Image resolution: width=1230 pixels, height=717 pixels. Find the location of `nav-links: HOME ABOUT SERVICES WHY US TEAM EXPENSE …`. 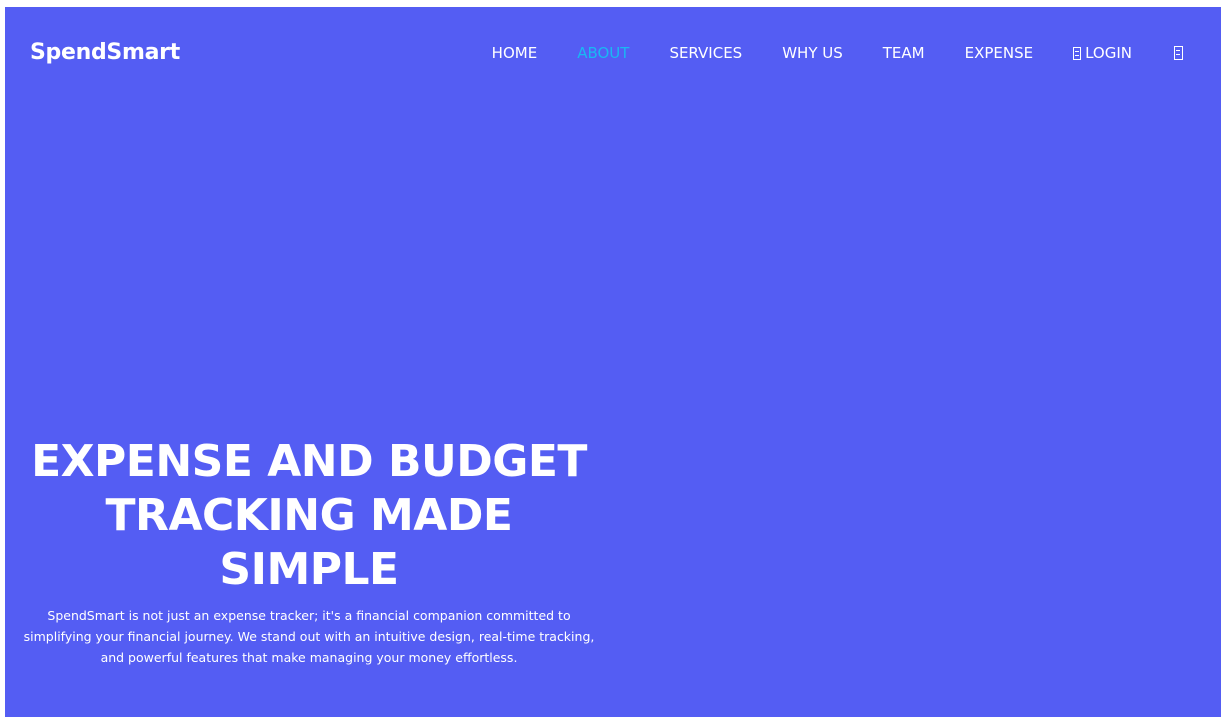

nav-links: HOME ABOUT SERVICES WHY US TEAM EXPENSE … is located at coordinates (856, 53).